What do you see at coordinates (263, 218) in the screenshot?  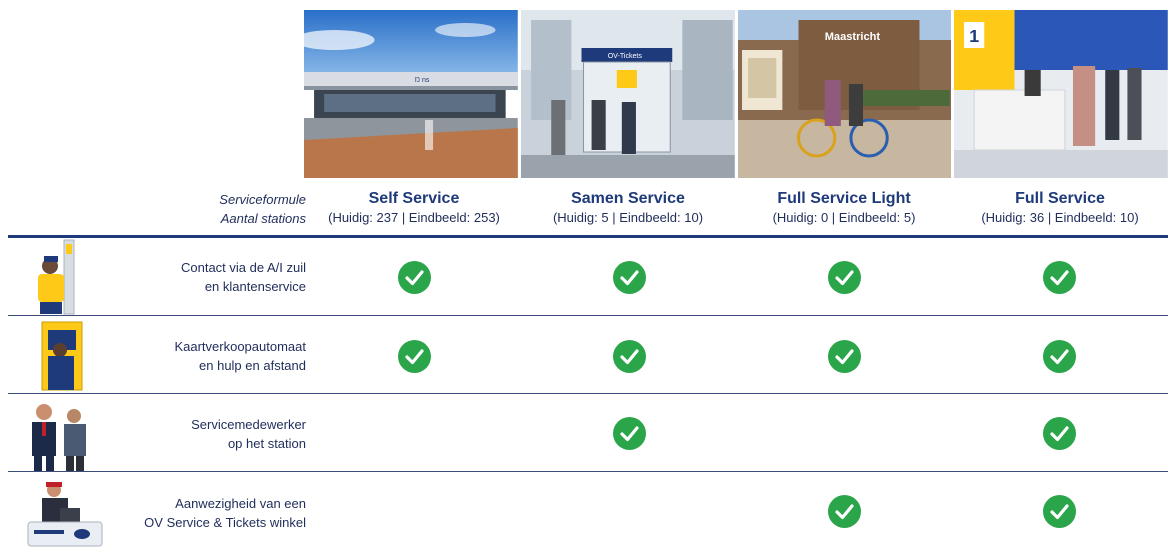 I see `aantal-stations-label: Aantal stations` at bounding box center [263, 218].